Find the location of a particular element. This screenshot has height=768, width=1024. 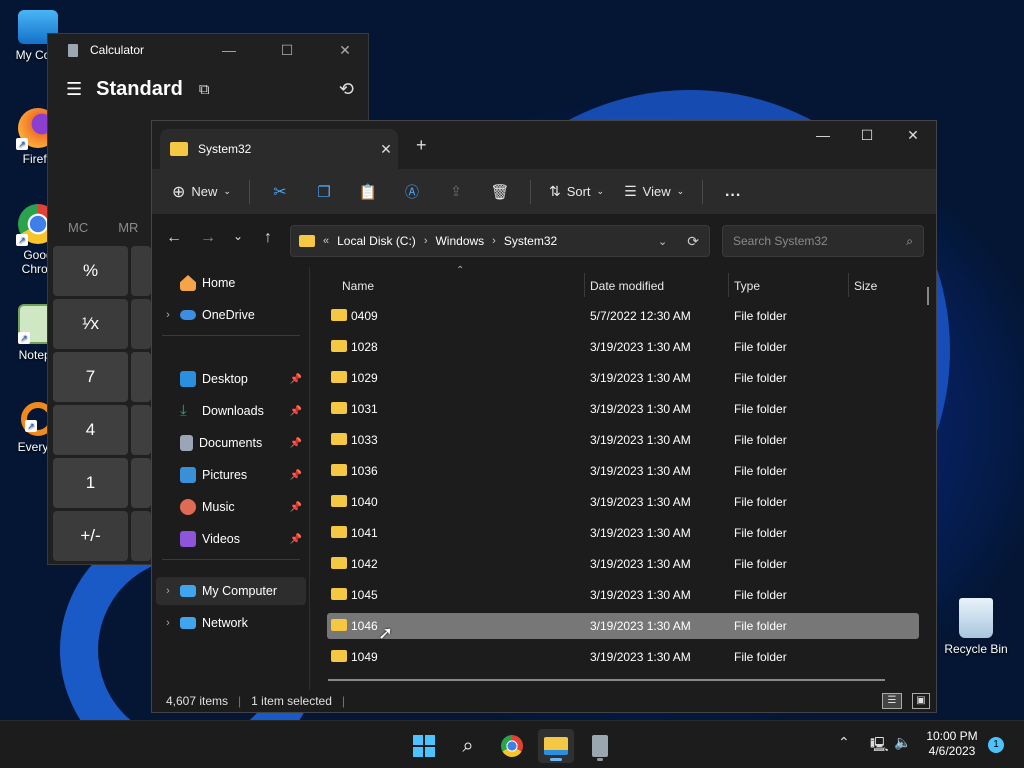

nav-item-music: Music 📌 is located at coordinates (231, 507).